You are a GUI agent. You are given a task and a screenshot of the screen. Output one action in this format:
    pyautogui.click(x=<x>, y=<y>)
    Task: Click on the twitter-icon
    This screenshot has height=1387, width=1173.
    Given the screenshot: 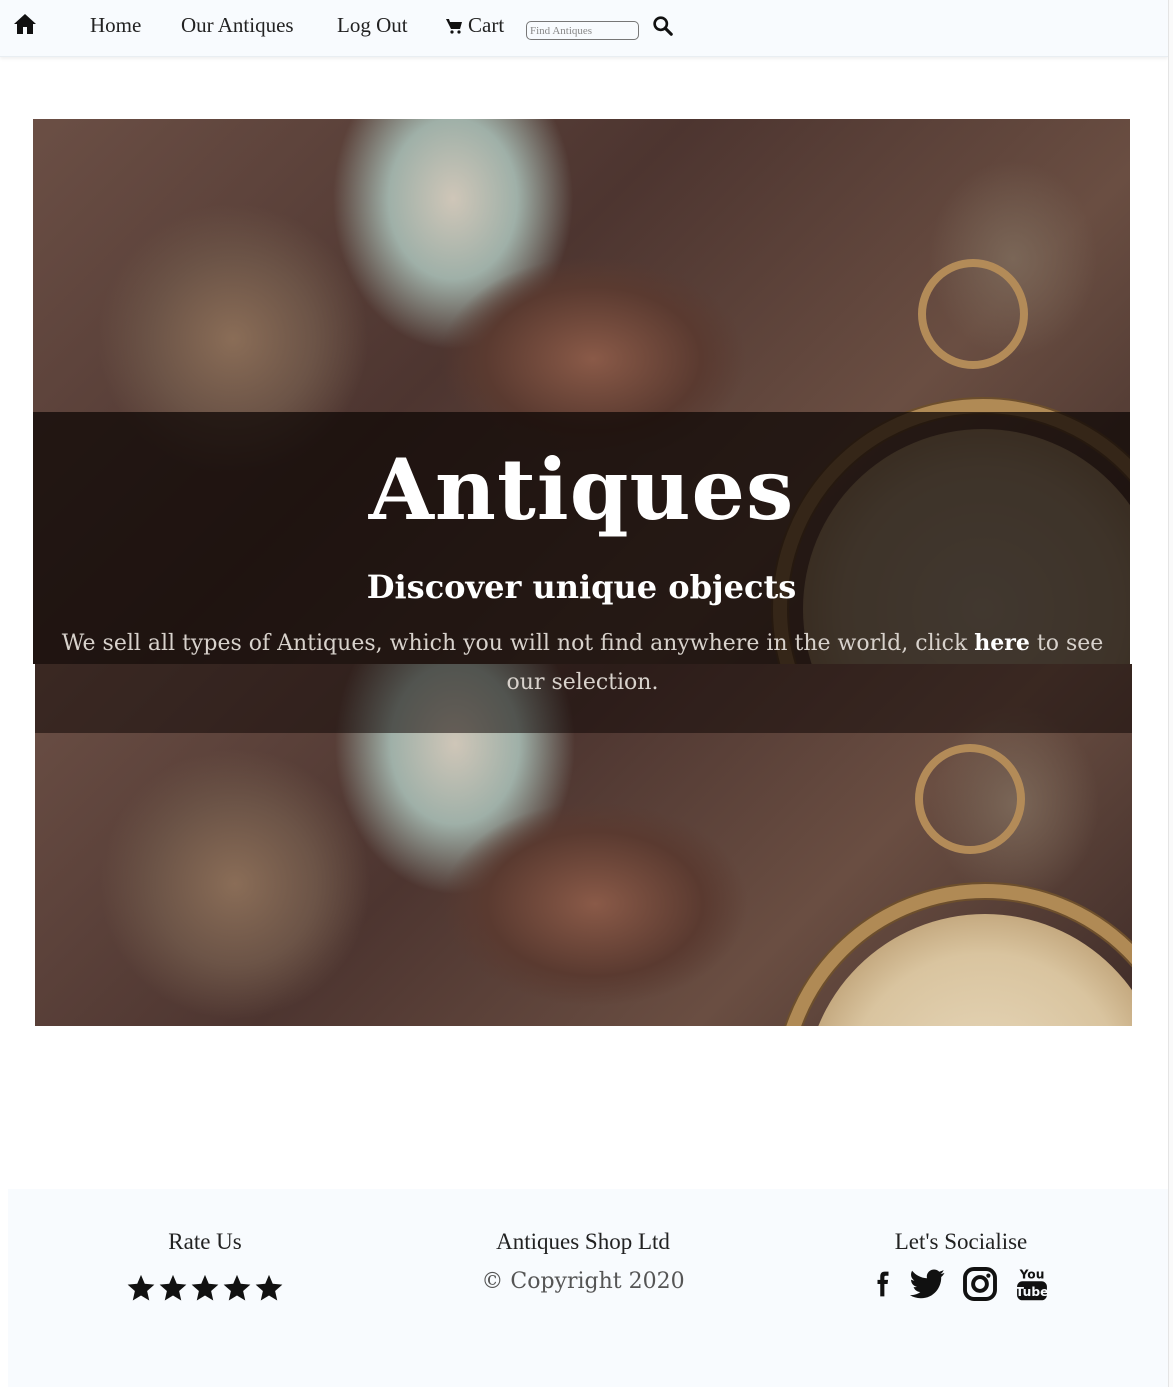 What is the action you would take?
    pyautogui.click(x=928, y=1284)
    